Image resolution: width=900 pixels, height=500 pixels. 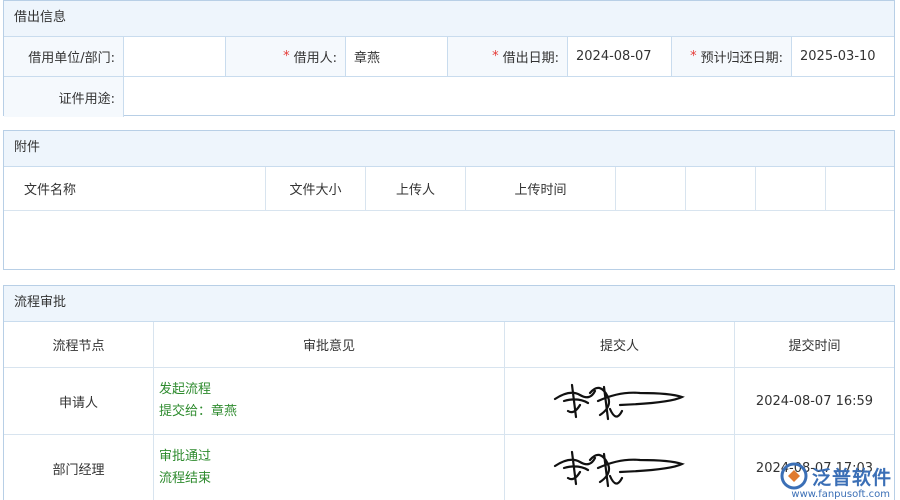 I want to click on opinion-line-2: 流程结束, so click(x=185, y=478).